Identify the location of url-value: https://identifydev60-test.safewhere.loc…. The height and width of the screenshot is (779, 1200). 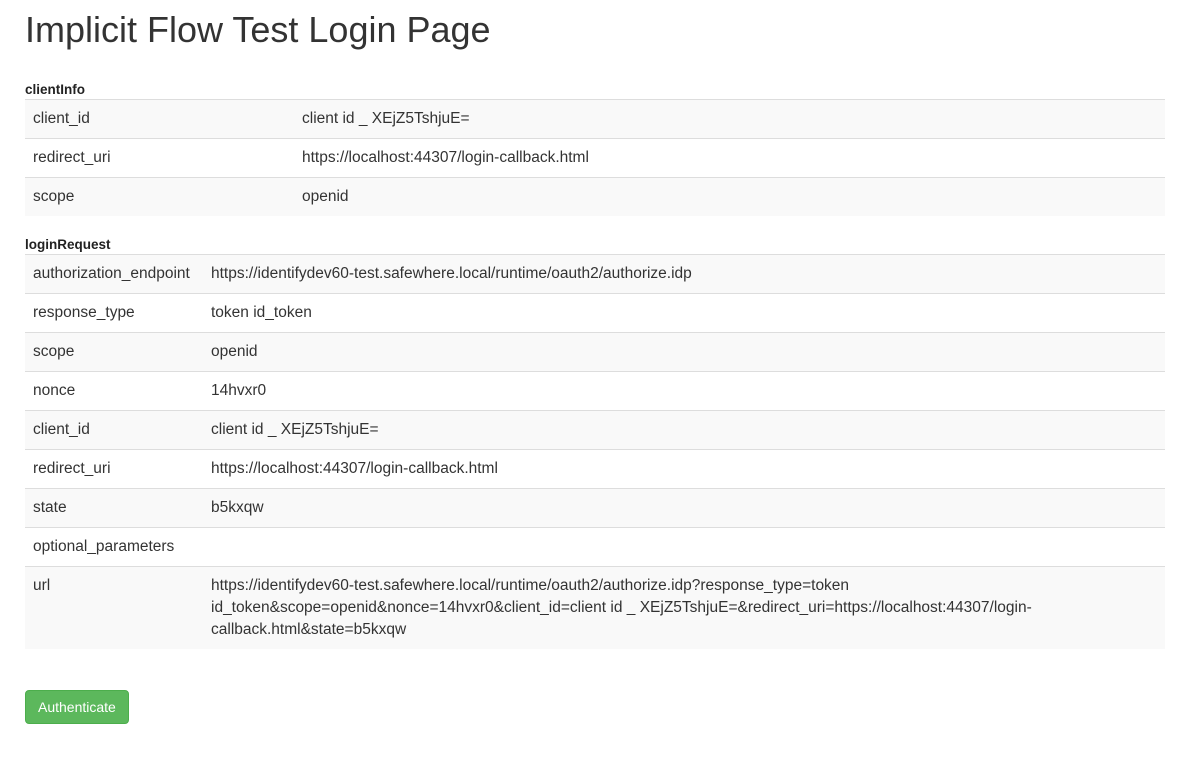
(684, 607).